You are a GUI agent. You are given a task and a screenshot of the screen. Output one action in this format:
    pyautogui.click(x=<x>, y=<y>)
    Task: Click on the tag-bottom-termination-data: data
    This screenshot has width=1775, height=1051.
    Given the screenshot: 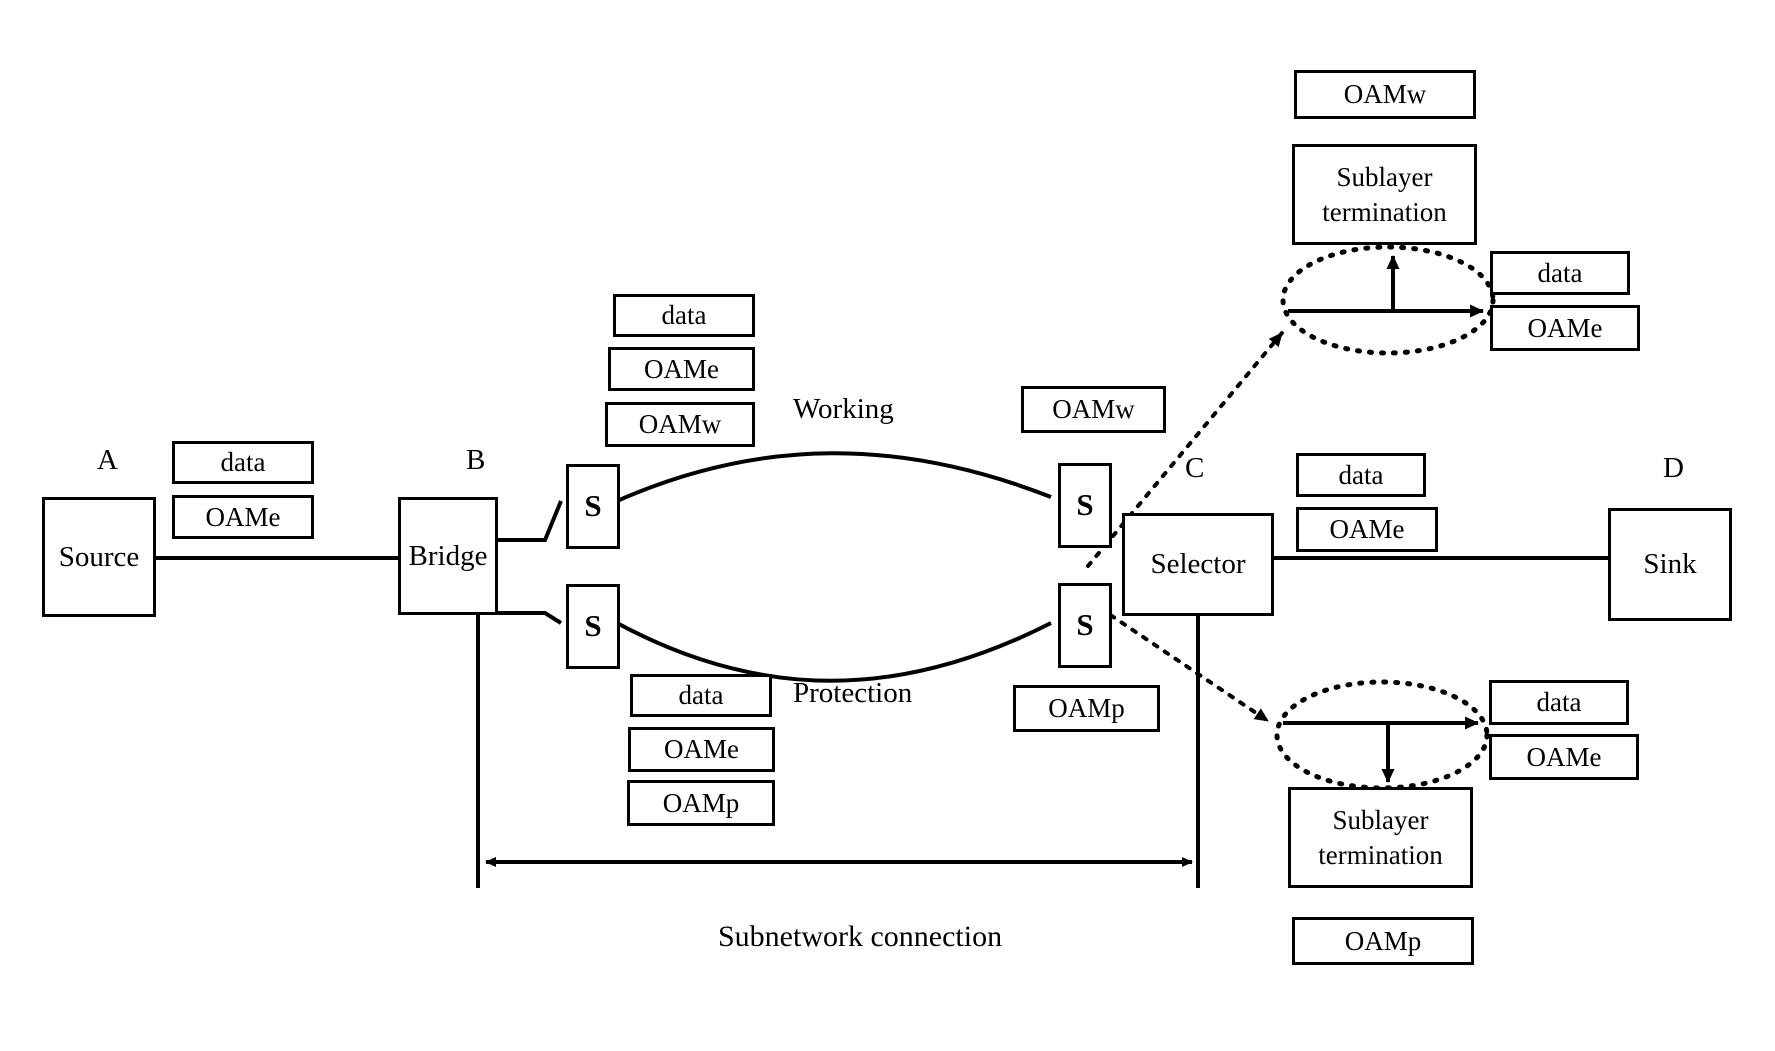 What is the action you would take?
    pyautogui.click(x=1559, y=702)
    